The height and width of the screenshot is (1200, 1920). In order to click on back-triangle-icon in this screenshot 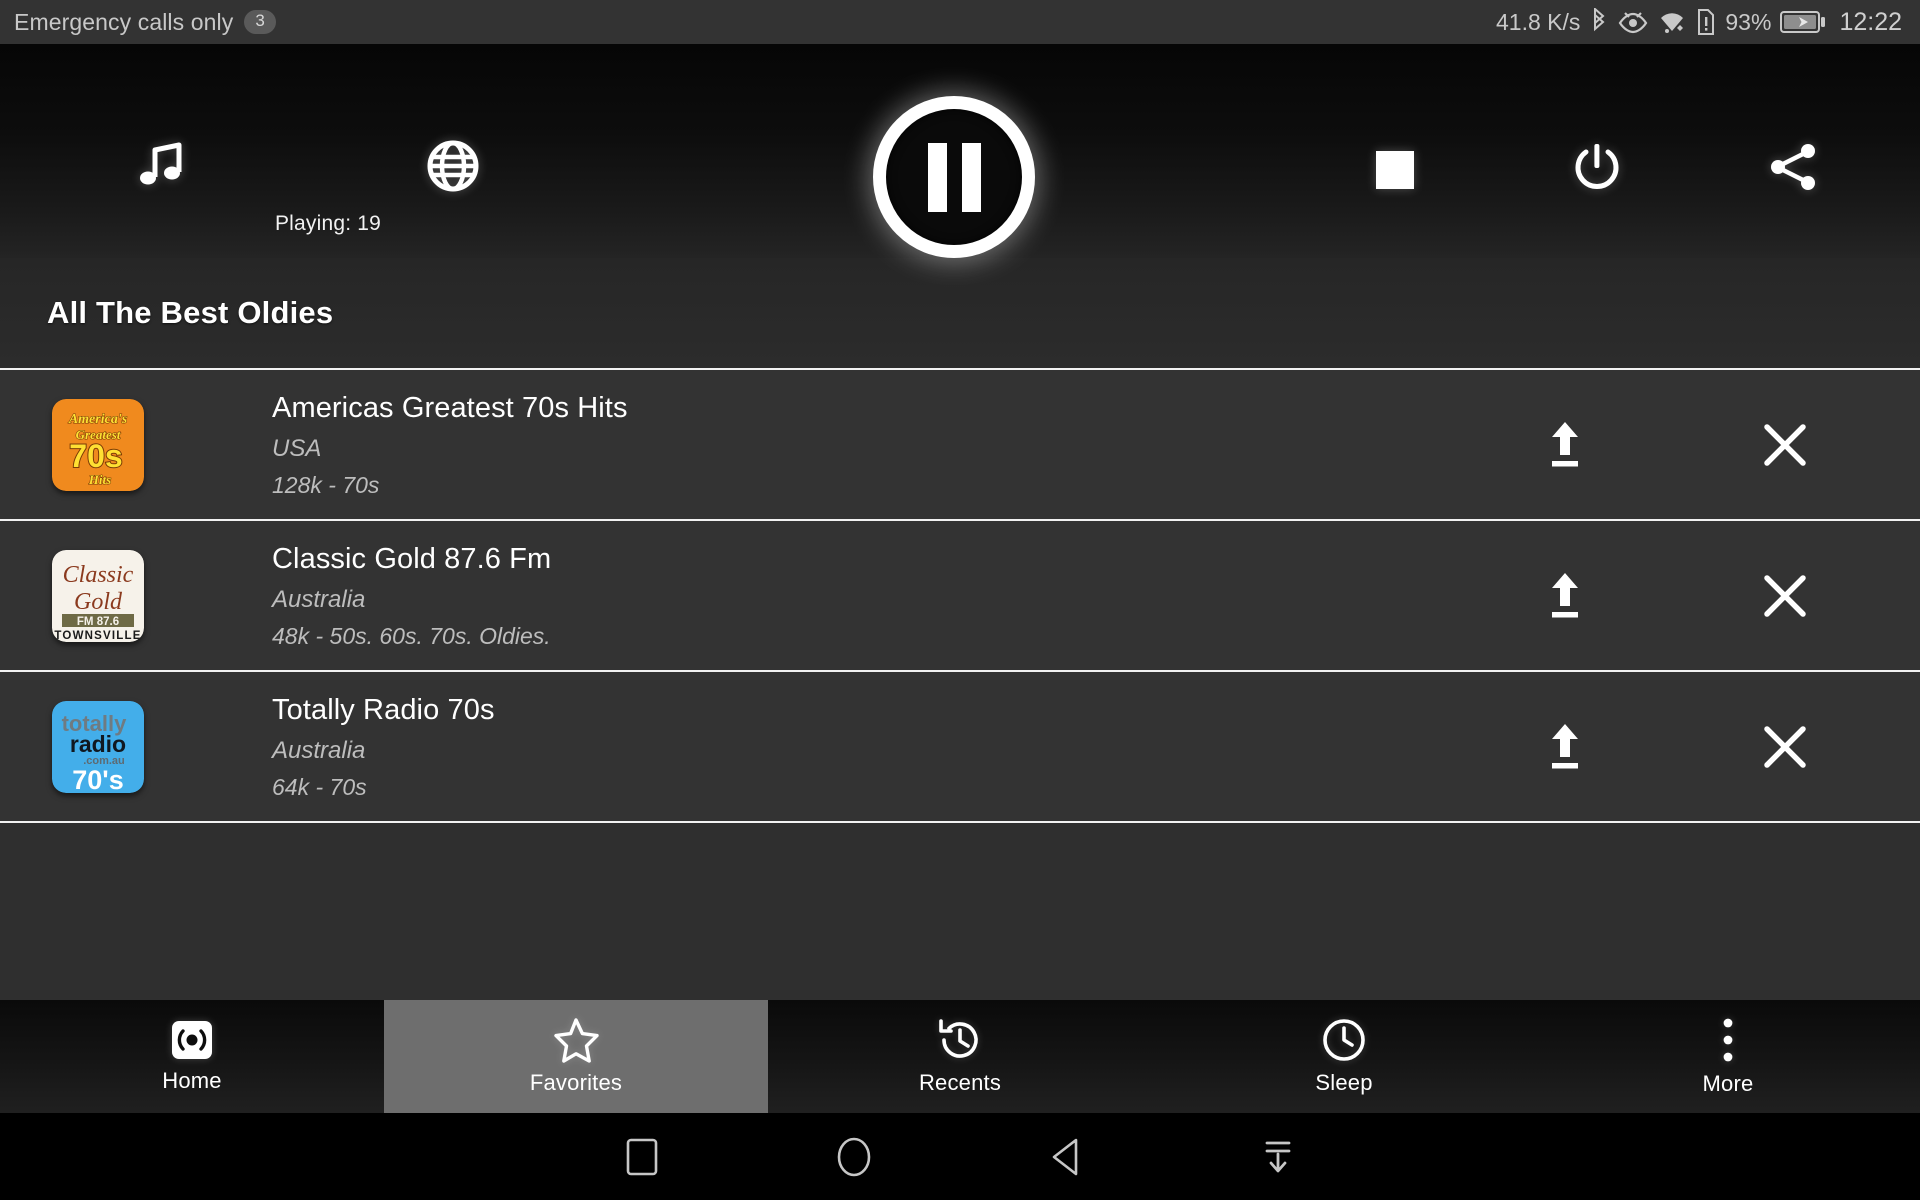, I will do `click(1066, 1157)`.